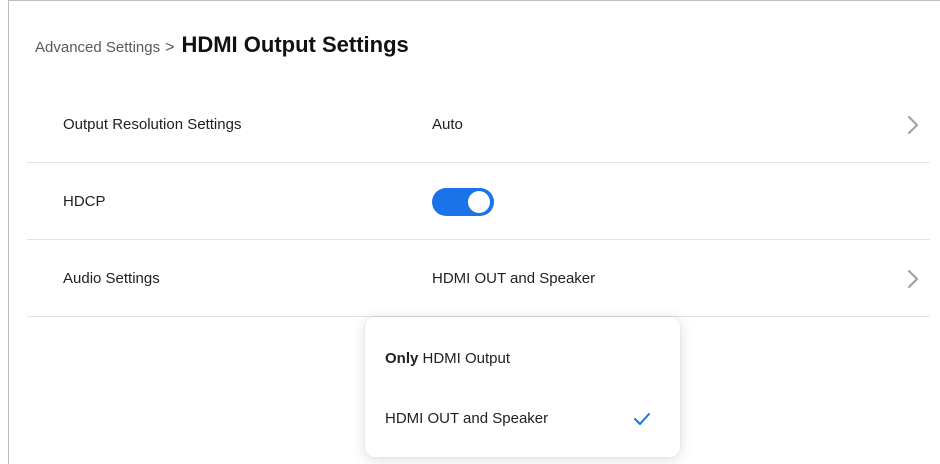  Describe the element at coordinates (111, 278) in the screenshot. I see `setting-label: Audio Settings` at that location.